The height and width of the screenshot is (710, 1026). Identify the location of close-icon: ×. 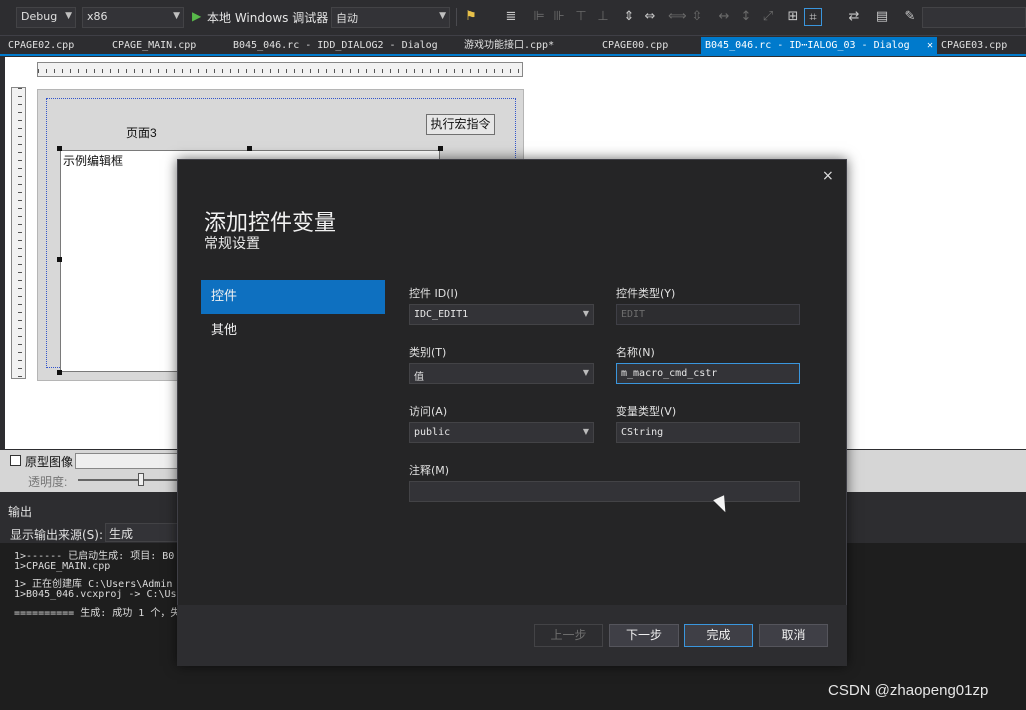
(828, 176).